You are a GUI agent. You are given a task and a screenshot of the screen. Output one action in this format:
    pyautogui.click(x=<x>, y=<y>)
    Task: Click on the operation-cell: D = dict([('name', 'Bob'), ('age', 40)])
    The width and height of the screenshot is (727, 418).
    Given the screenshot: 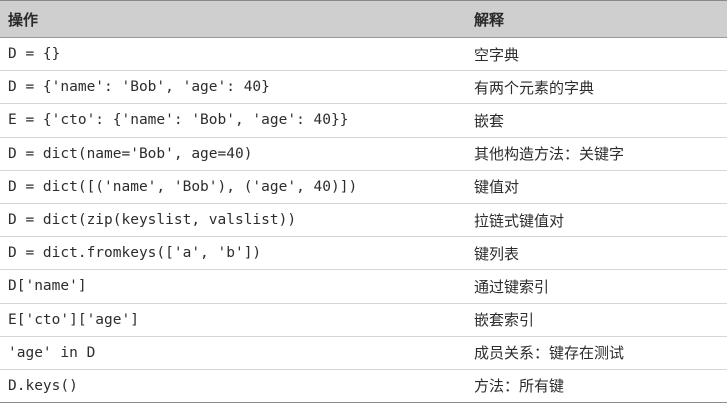 What is the action you would take?
    pyautogui.click(x=183, y=186)
    